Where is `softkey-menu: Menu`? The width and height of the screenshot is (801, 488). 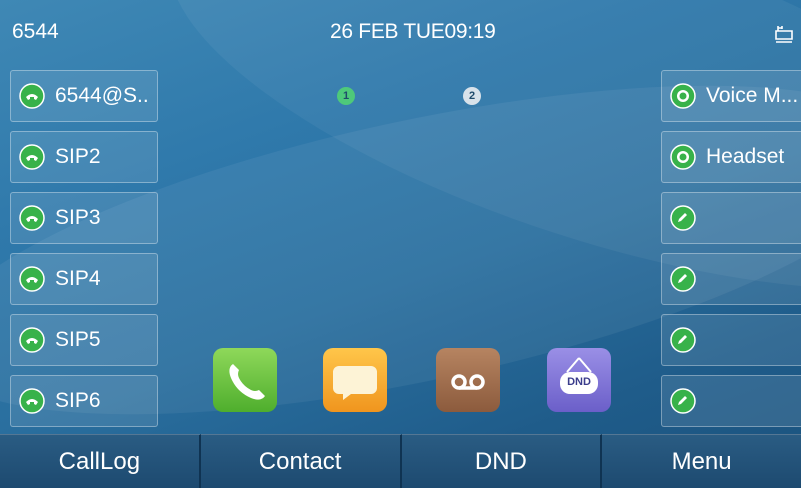
softkey-menu: Menu is located at coordinates (701, 461).